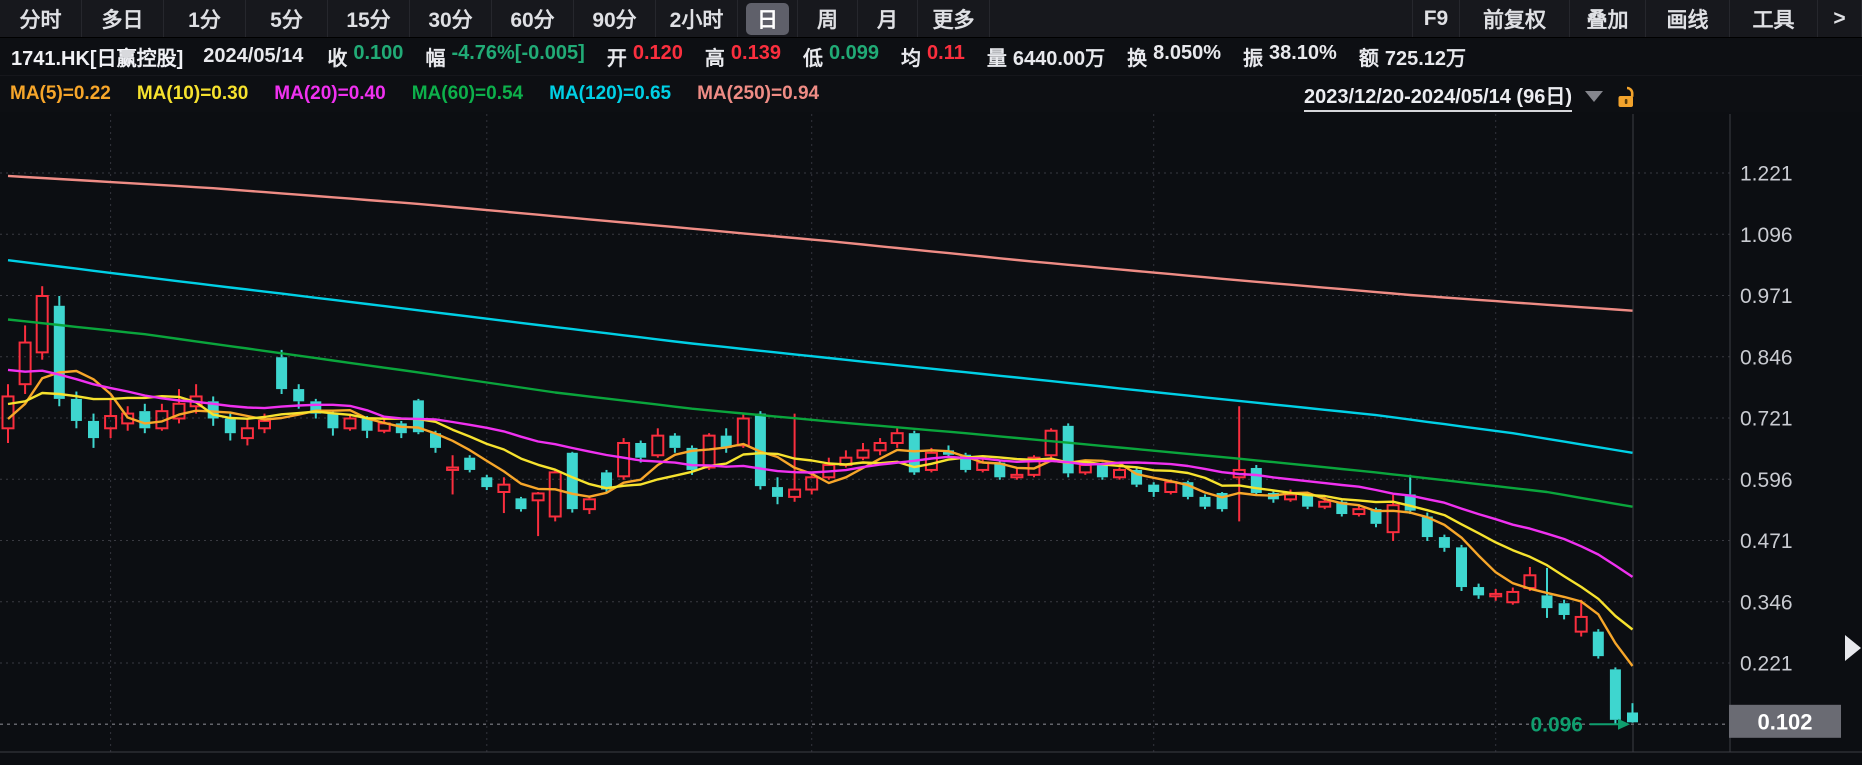 The width and height of the screenshot is (1862, 765). I want to click on chevron-down-icon, so click(1594, 96).